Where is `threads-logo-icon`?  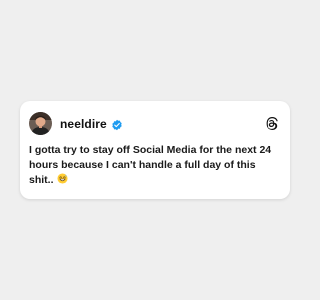 threads-logo-icon is located at coordinates (271, 123).